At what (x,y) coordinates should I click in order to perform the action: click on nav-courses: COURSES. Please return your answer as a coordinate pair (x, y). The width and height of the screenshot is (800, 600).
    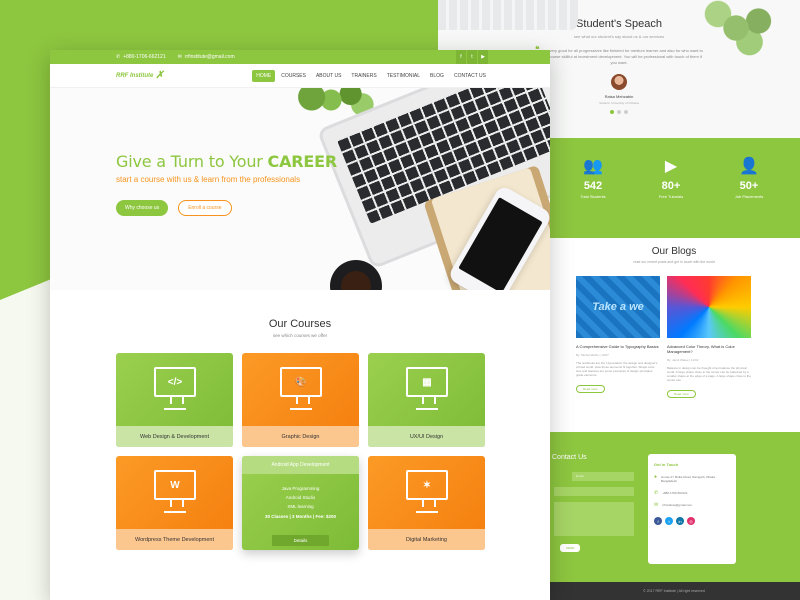
    Looking at the image, I should click on (293, 76).